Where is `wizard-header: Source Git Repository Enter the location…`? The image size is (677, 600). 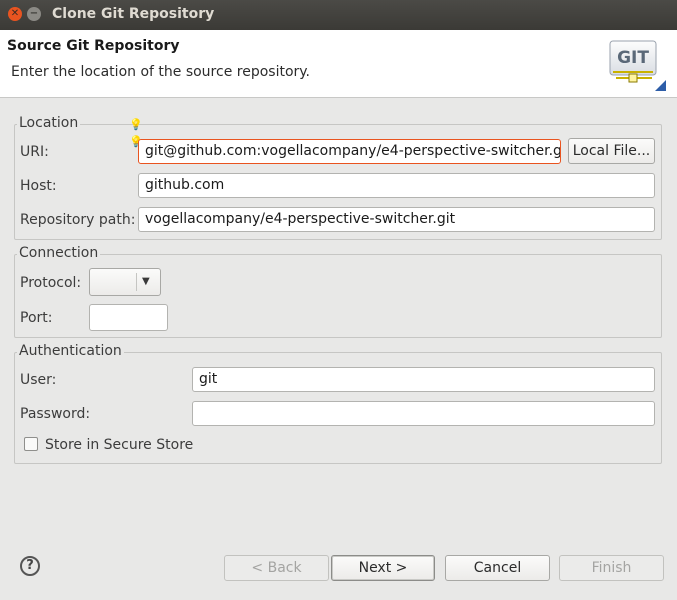
wizard-header: Source Git Repository Enter the location… is located at coordinates (338, 64).